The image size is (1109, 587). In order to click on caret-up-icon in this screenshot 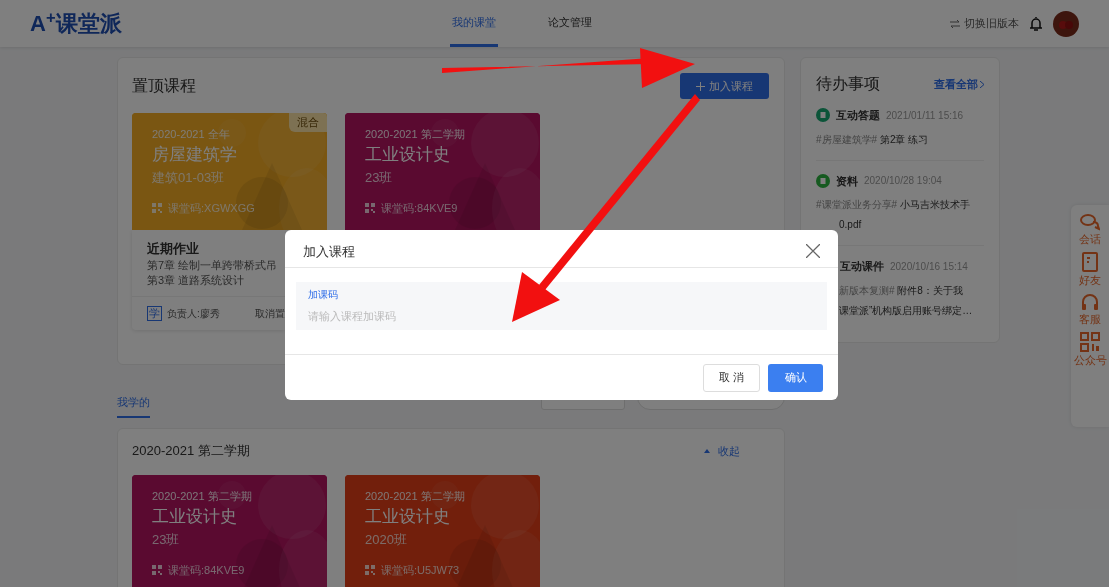, I will do `click(707, 450)`.